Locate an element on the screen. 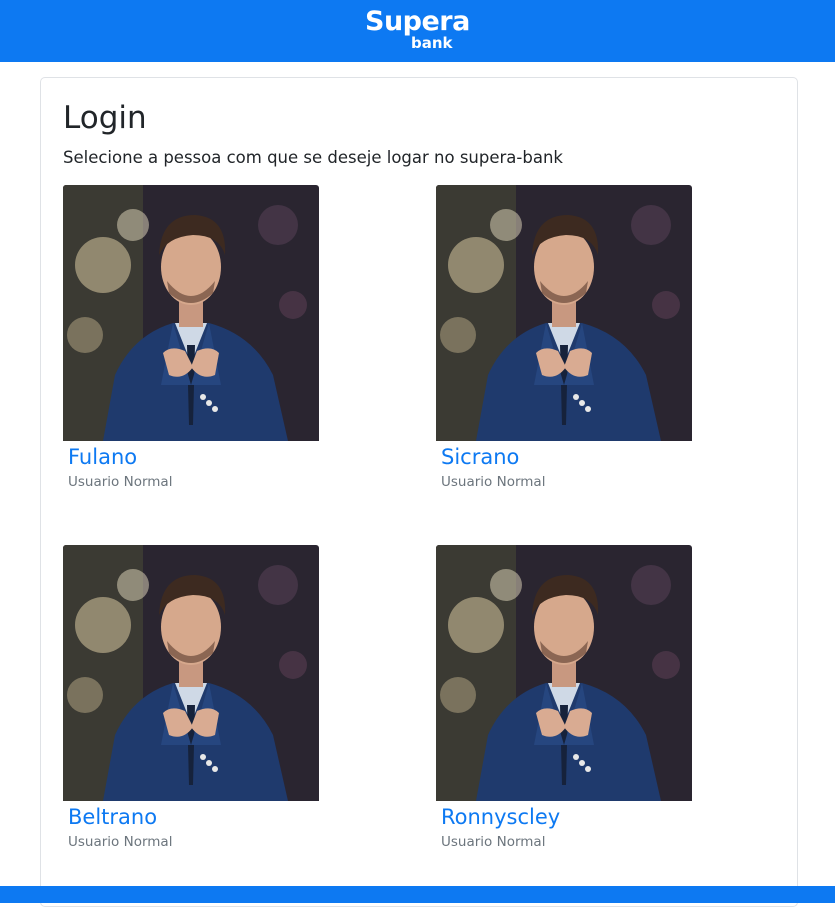 This screenshot has height=907, width=835. person-name-link: Fulano is located at coordinates (193, 457).